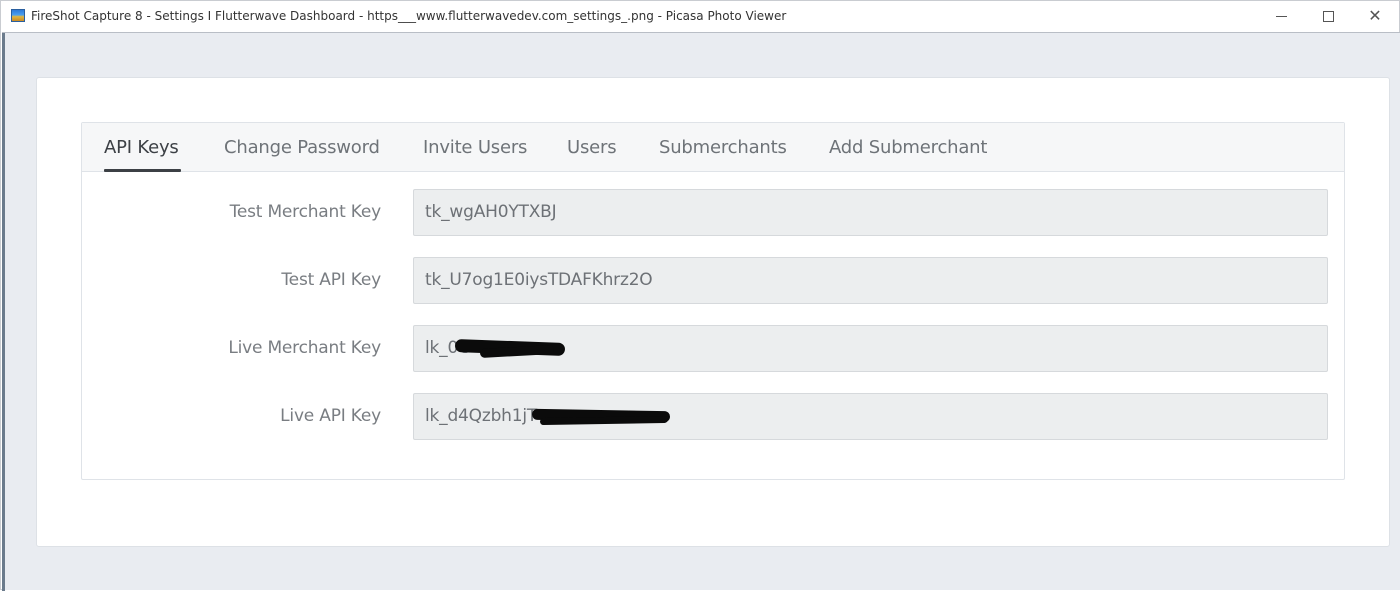 Image resolution: width=1400 pixels, height=591 pixels. Describe the element at coordinates (481, 416) in the screenshot. I see `live-api-key-value: lk_d4Qzbh1jT` at that location.